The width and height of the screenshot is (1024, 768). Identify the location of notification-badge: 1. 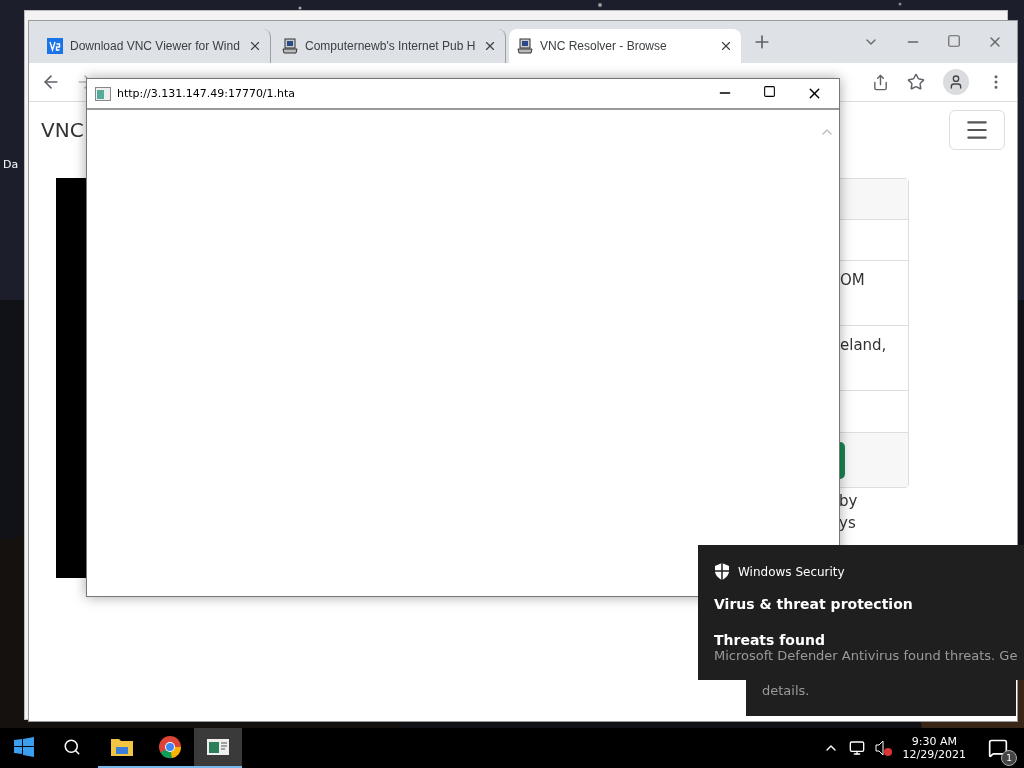
(1009, 758).